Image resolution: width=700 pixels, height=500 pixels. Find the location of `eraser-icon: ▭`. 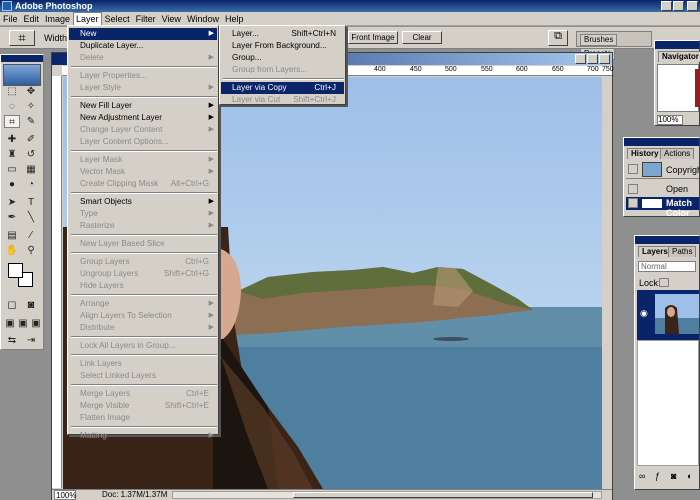

eraser-icon: ▭ is located at coordinates (12, 169).